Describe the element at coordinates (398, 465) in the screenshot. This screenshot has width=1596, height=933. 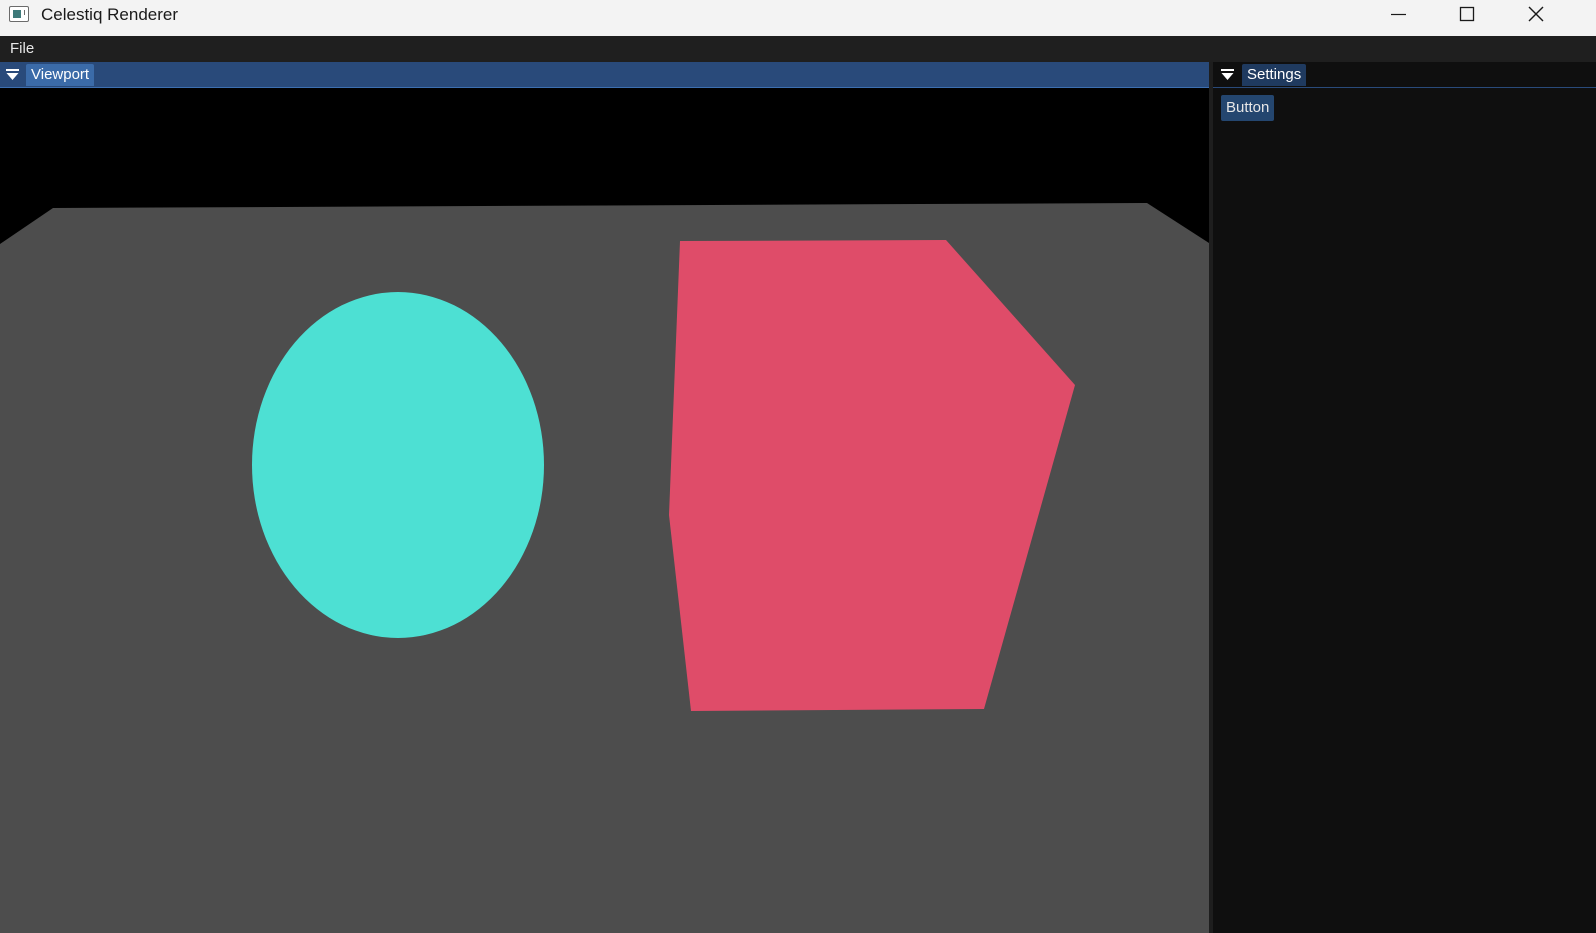
I see `sphere` at that location.